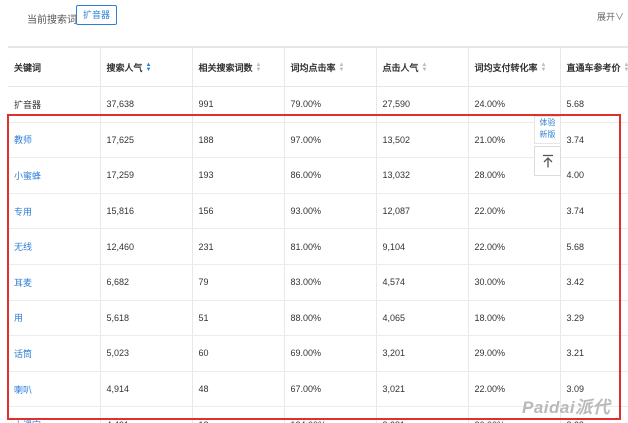  Describe the element at coordinates (593, 175) in the screenshot. I see `ad-price-cell: 4.00` at that location.